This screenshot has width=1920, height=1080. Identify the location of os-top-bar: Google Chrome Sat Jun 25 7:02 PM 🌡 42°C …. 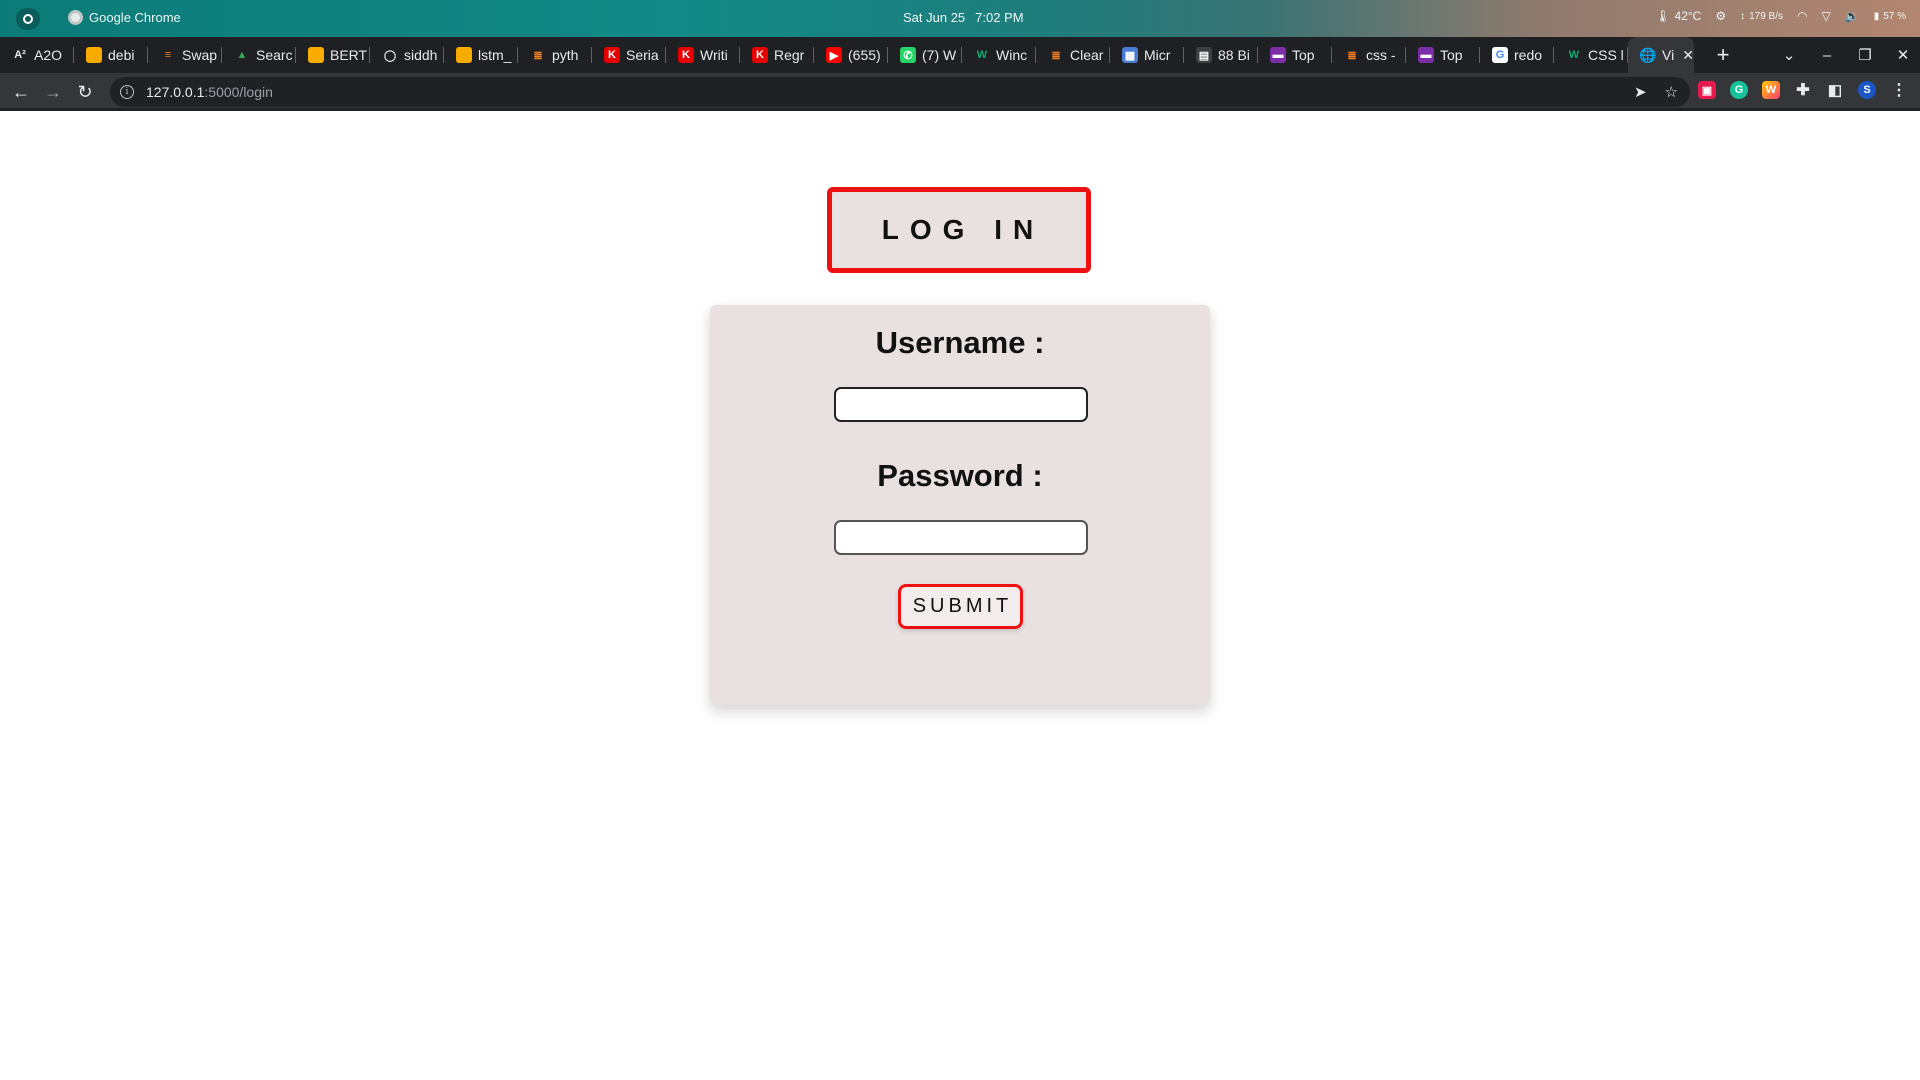
(960, 18).